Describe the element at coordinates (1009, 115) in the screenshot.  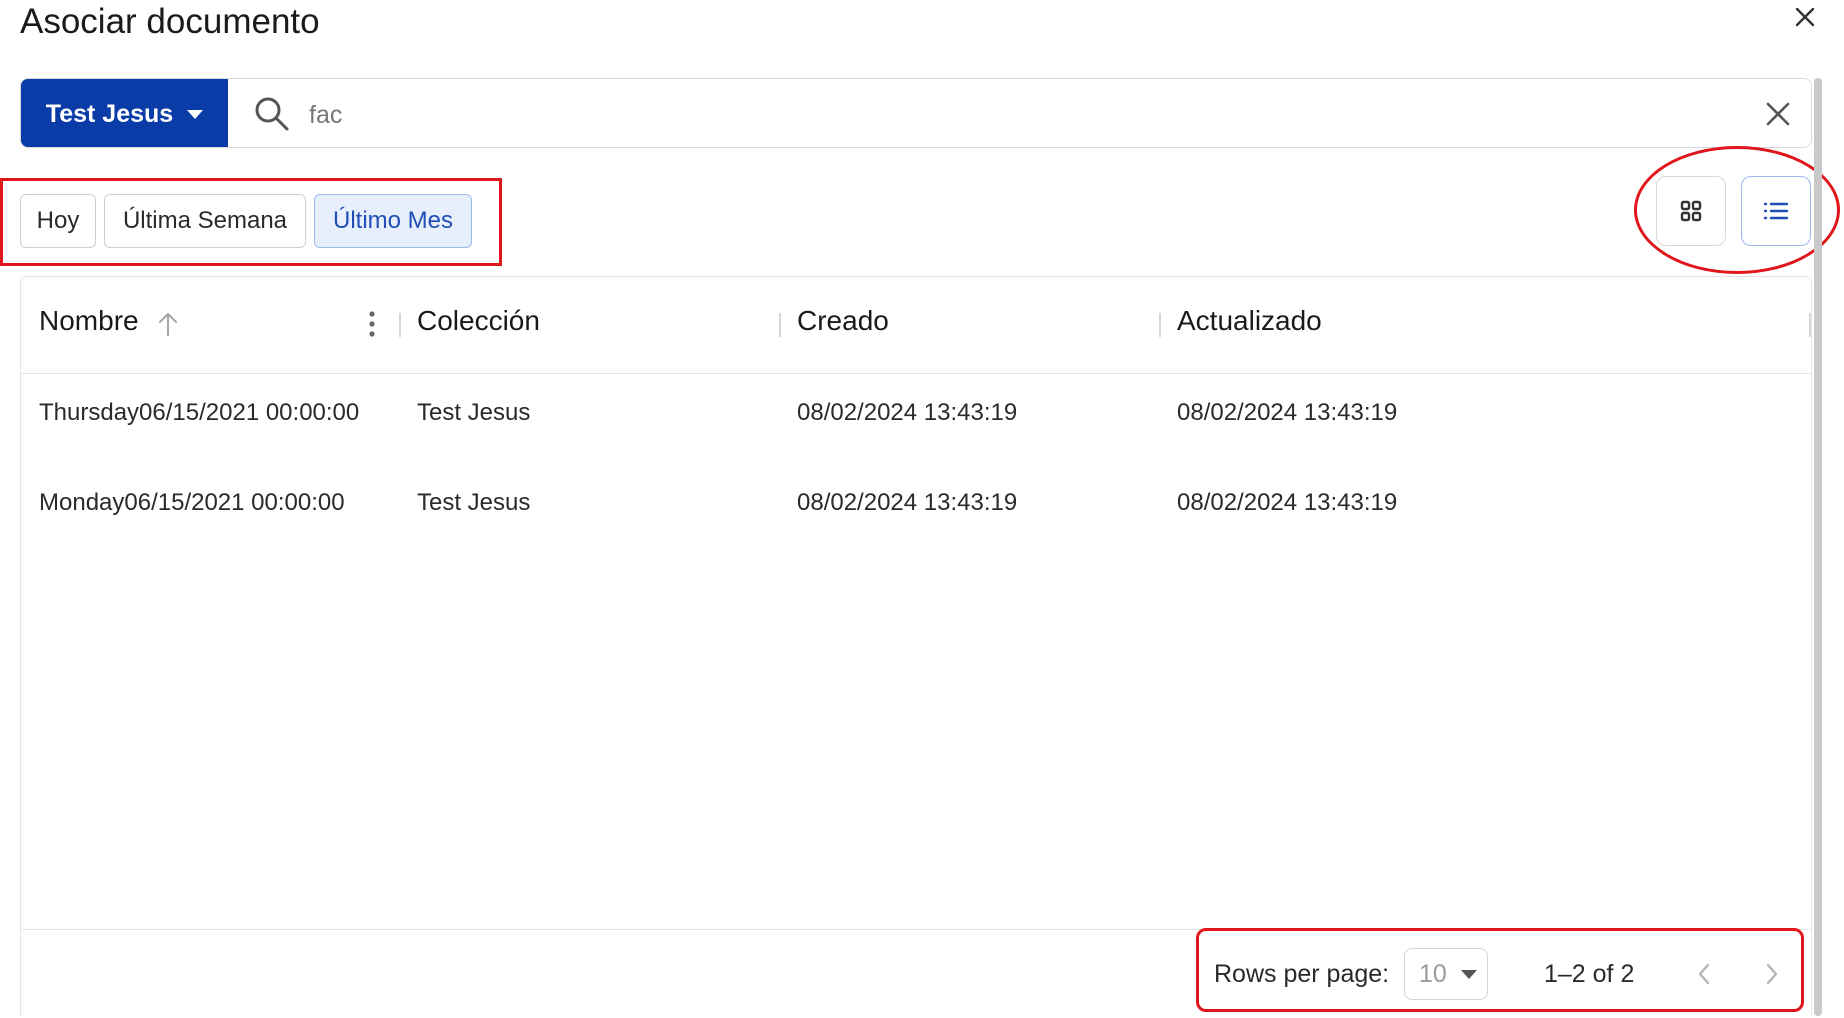
I see `search-input` at that location.